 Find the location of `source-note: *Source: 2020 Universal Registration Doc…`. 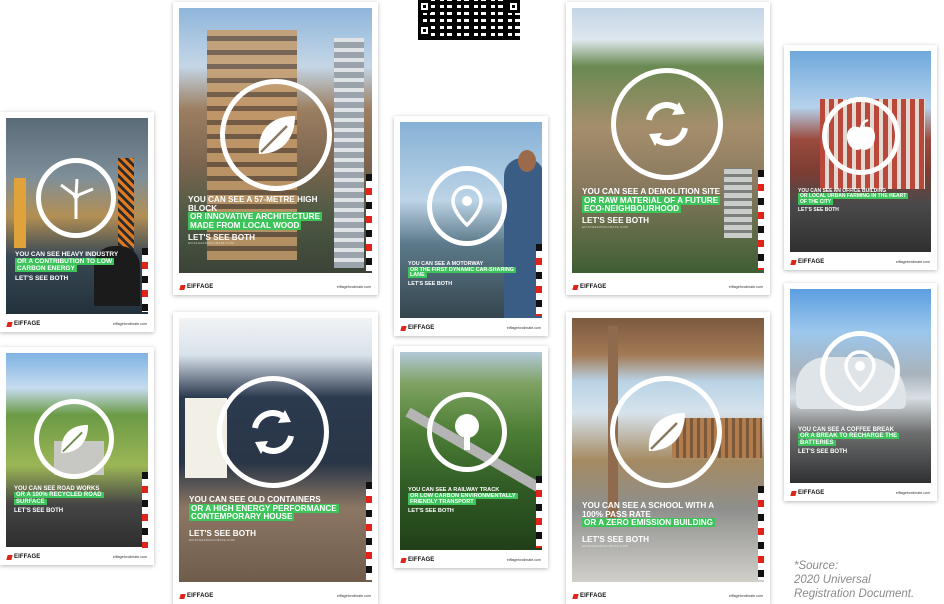

source-note: *Source: 2020 Universal Registration Doc… is located at coordinates (869, 580).